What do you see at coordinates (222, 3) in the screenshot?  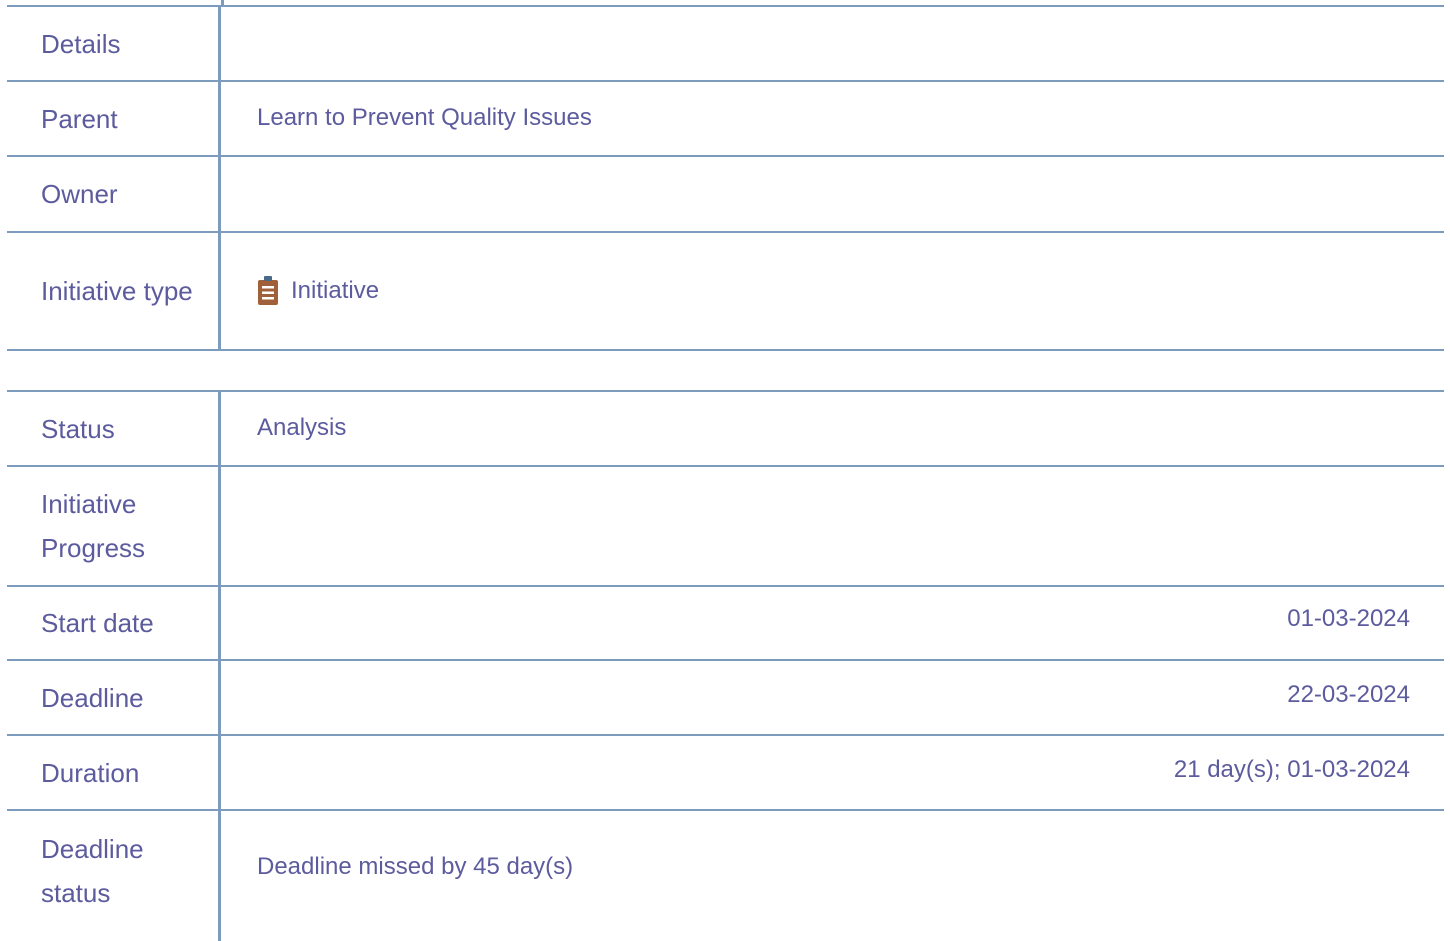 I see `top-divider-stub` at bounding box center [222, 3].